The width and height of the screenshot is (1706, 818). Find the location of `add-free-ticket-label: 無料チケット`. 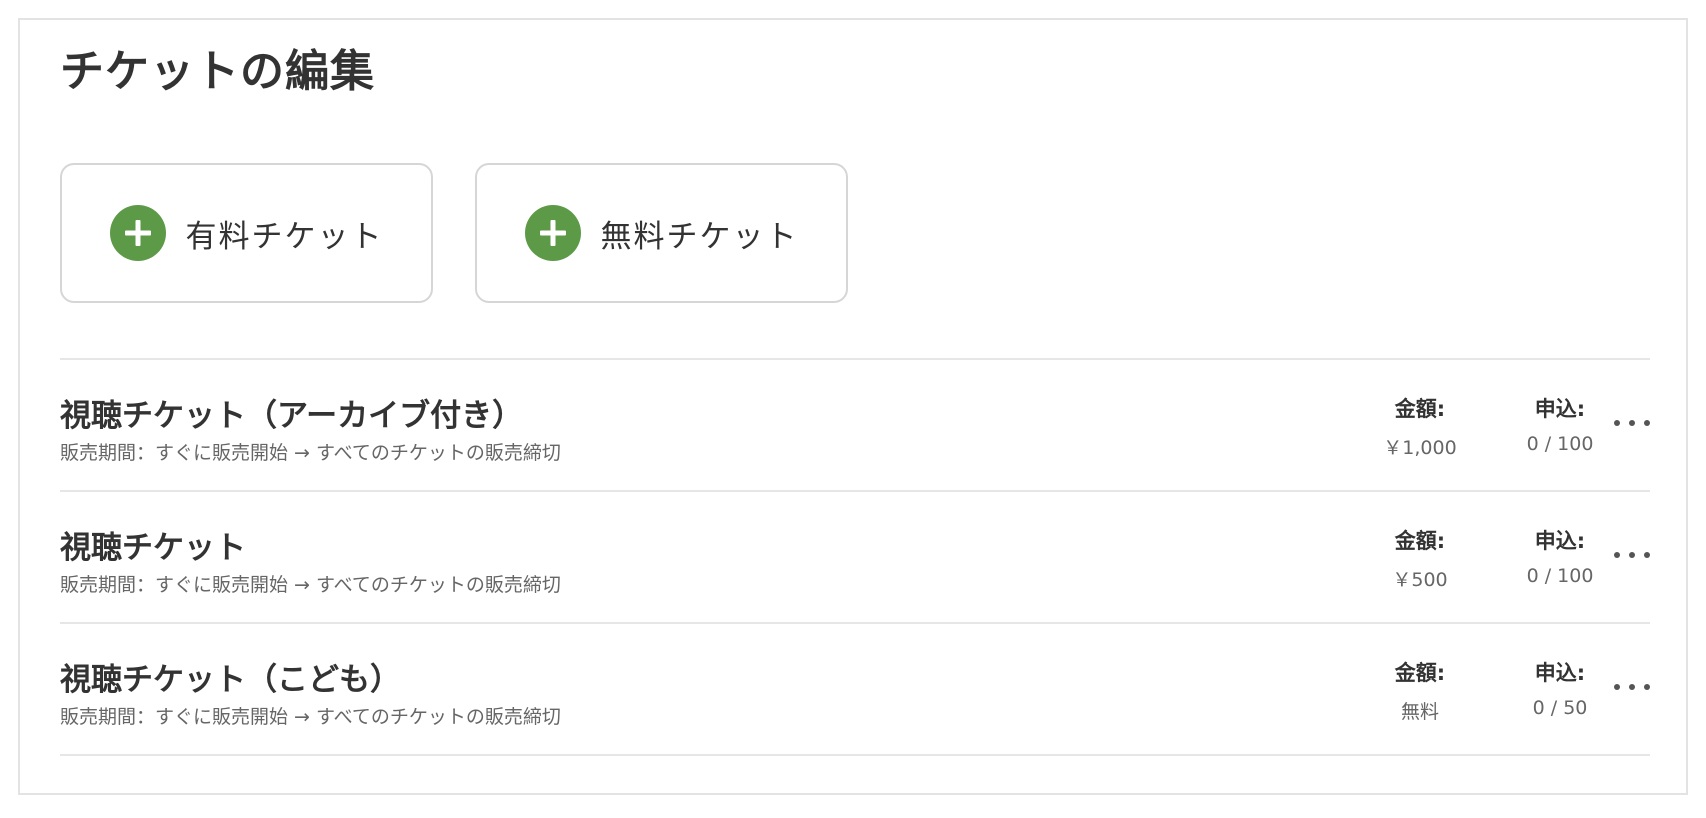

add-free-ticket-label: 無料チケット is located at coordinates (699, 236).